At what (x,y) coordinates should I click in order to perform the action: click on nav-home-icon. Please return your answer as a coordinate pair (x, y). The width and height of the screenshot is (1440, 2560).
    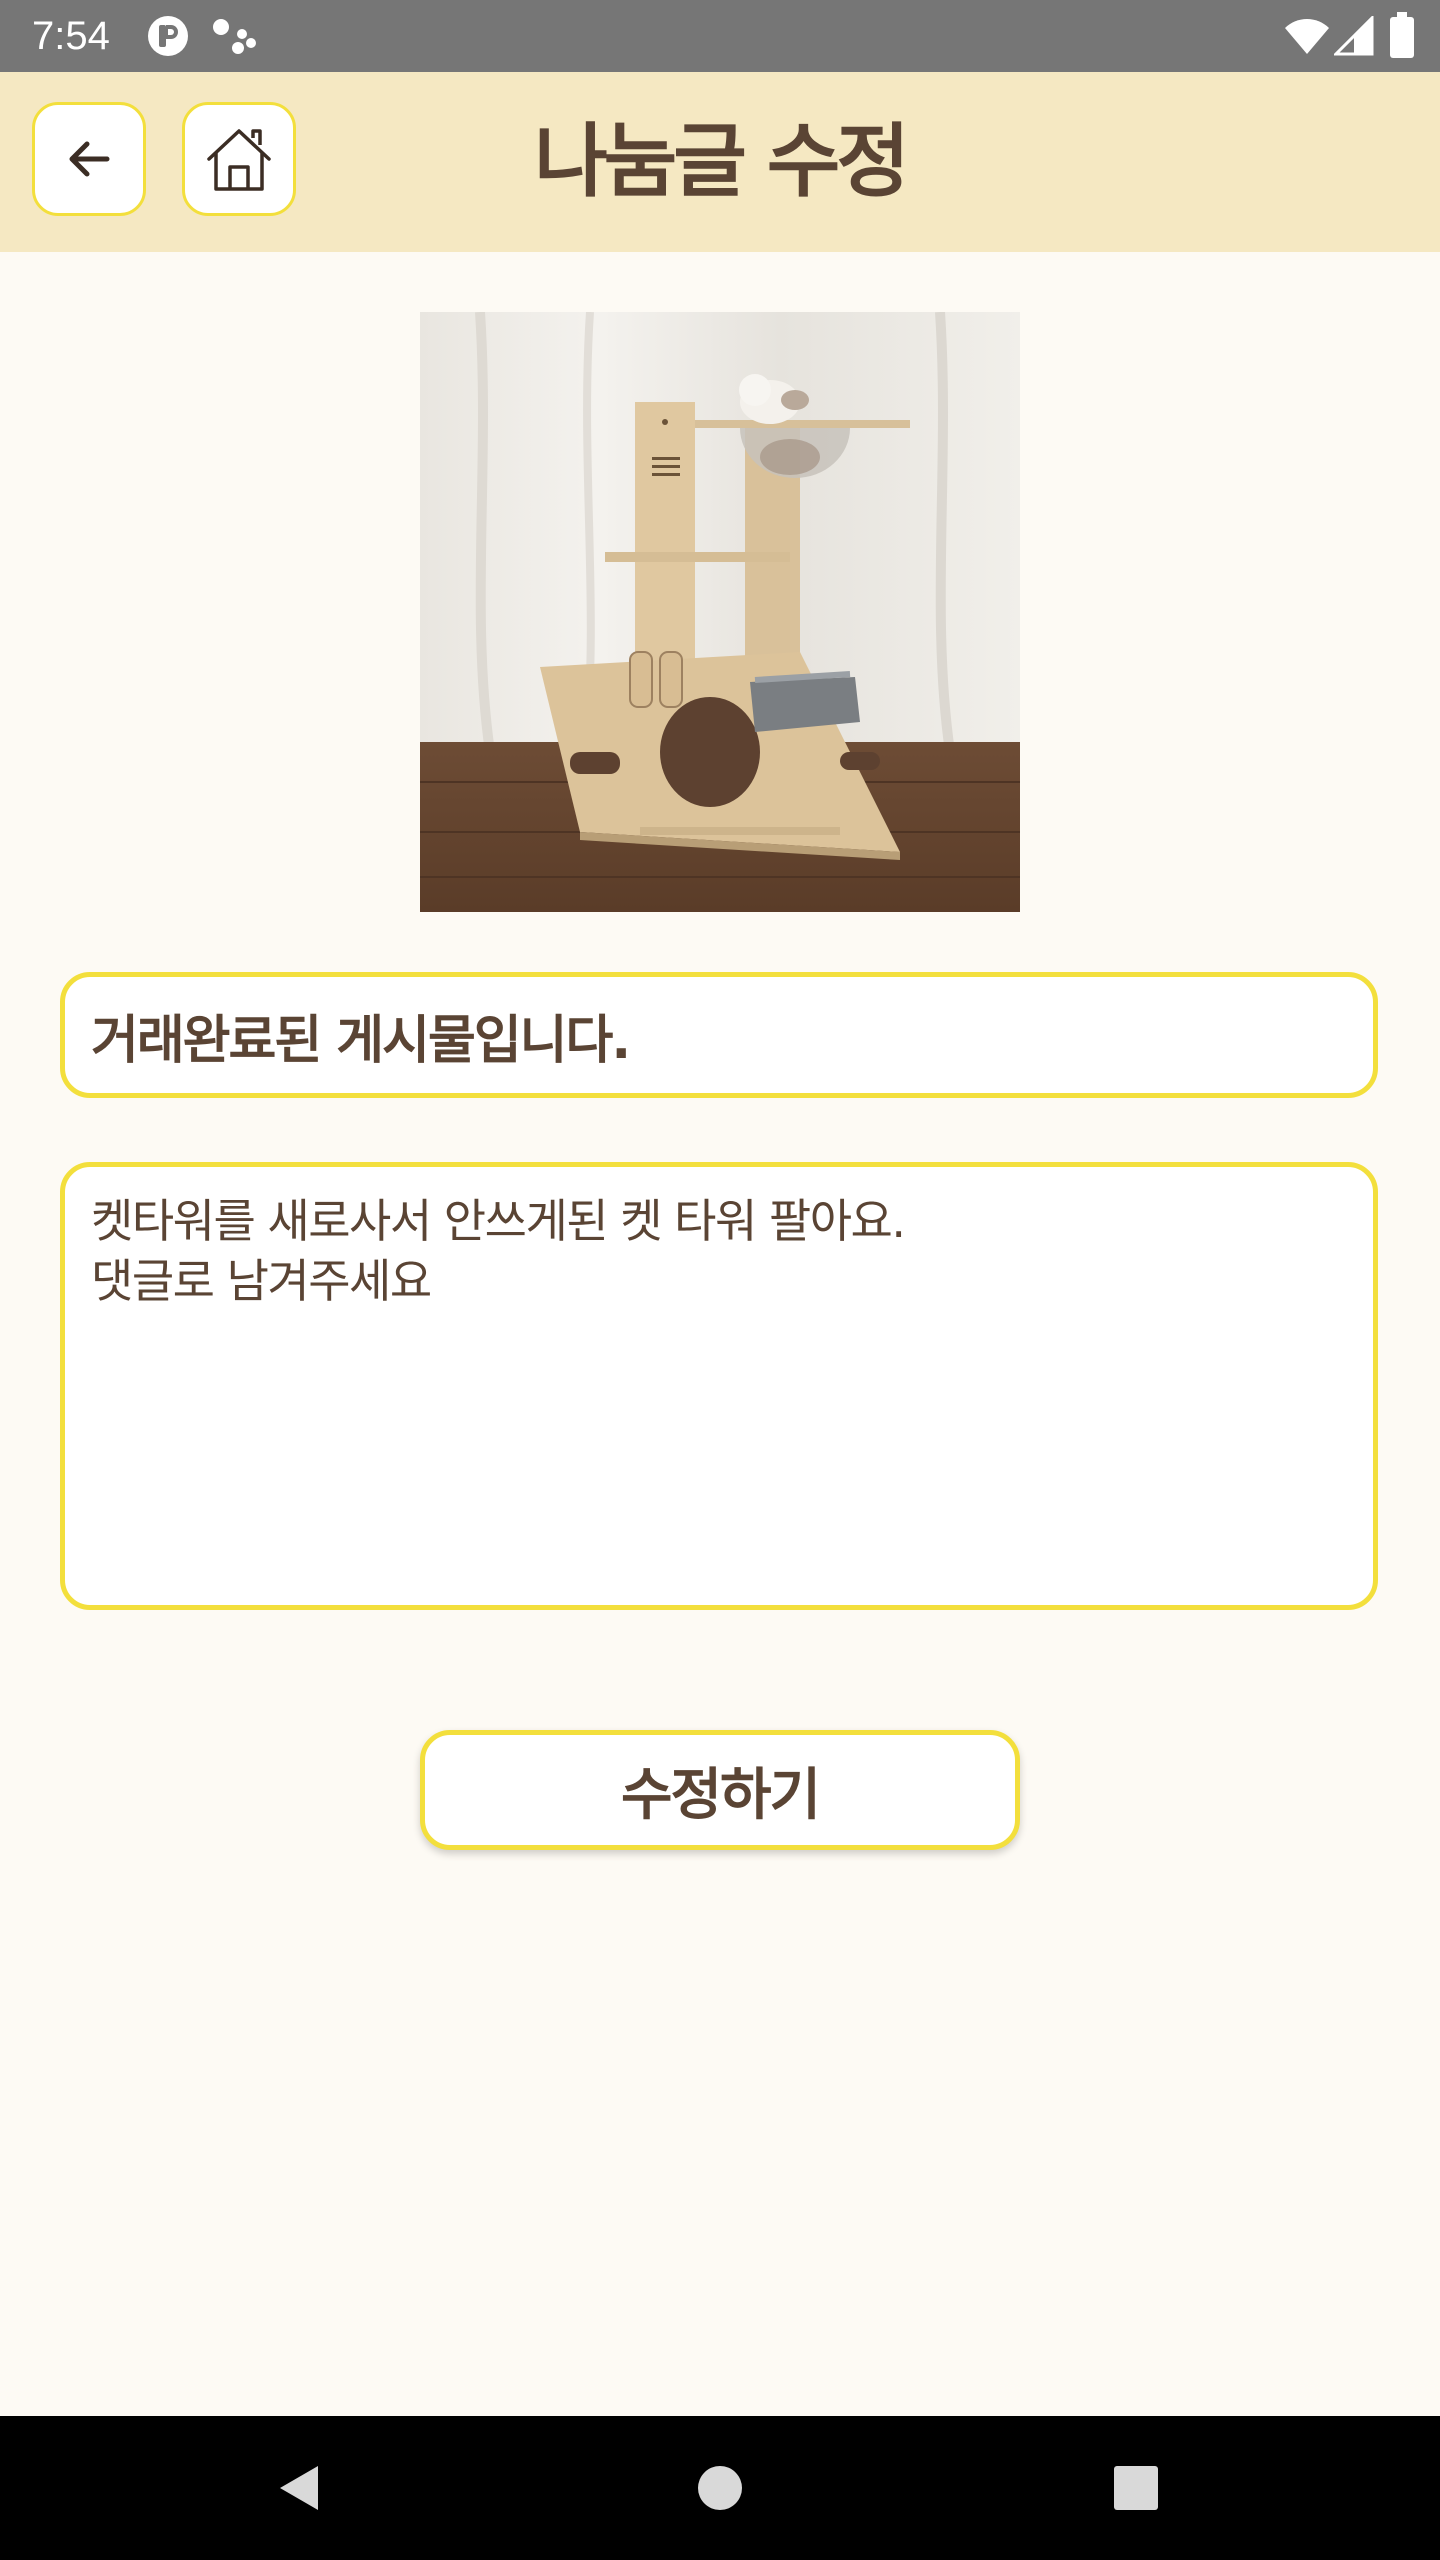
    Looking at the image, I should click on (720, 2488).